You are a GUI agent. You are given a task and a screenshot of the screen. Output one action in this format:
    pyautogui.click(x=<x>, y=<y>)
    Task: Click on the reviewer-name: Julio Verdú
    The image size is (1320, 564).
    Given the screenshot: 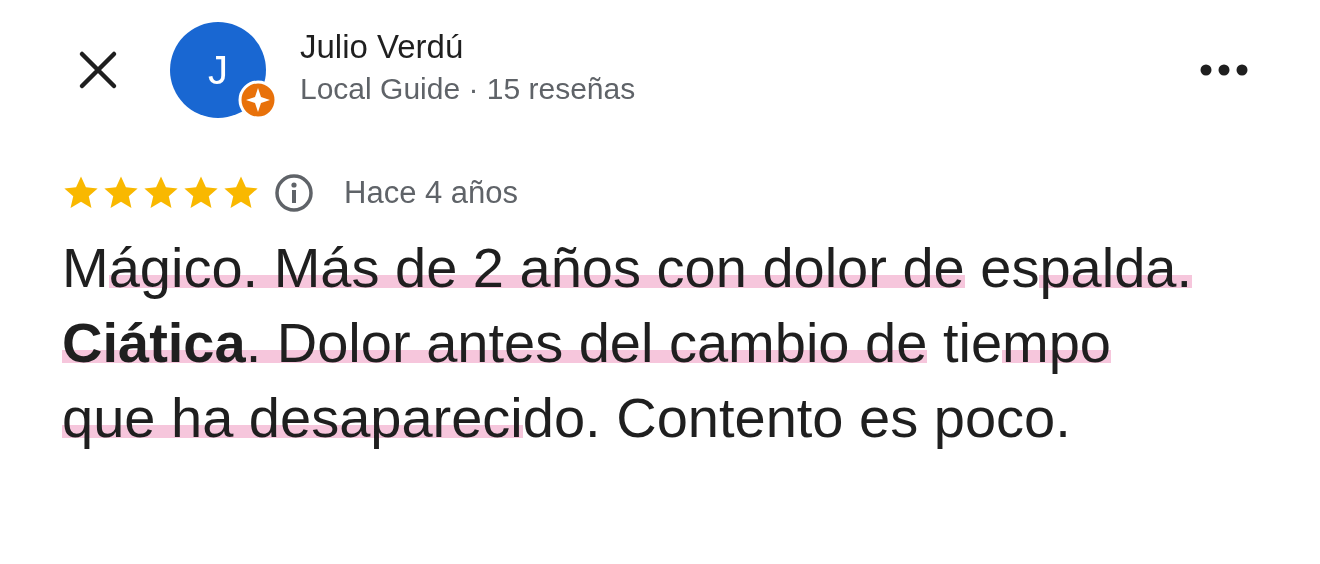 What is the action you would take?
    pyautogui.click(x=750, y=47)
    